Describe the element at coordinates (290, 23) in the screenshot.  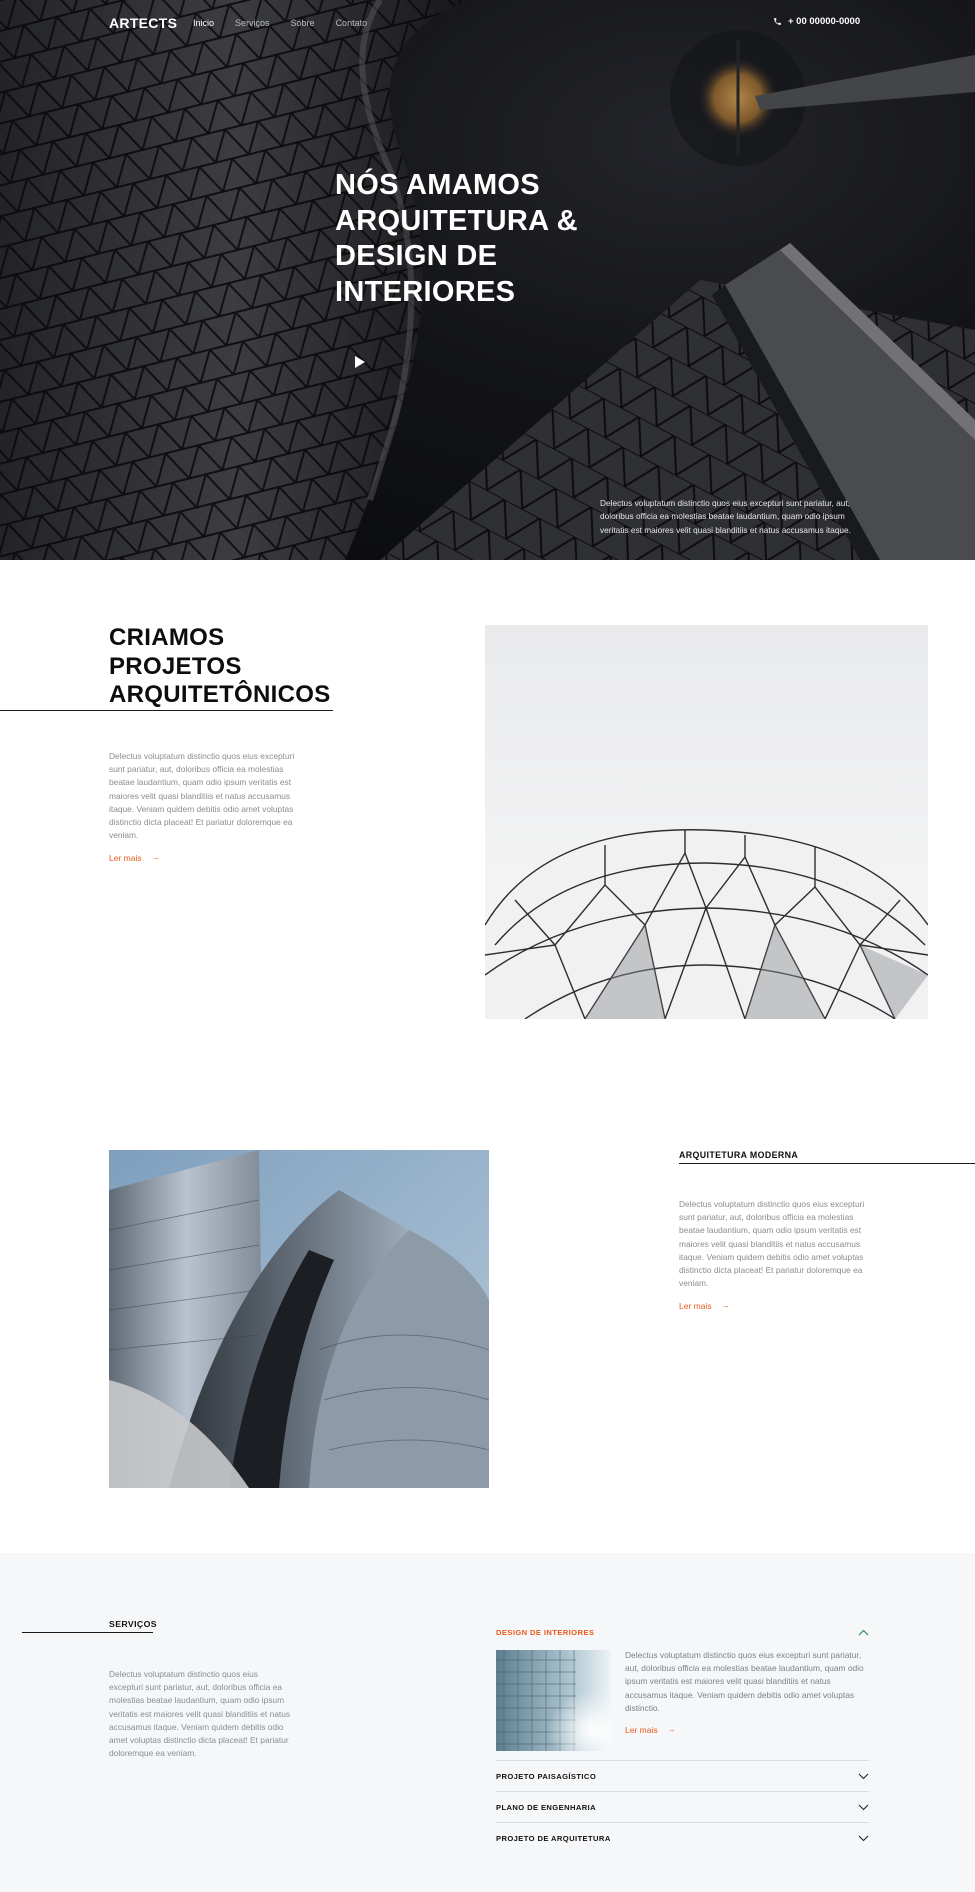
I see `main-nav: Inicio Serviços Sobre Contato` at that location.